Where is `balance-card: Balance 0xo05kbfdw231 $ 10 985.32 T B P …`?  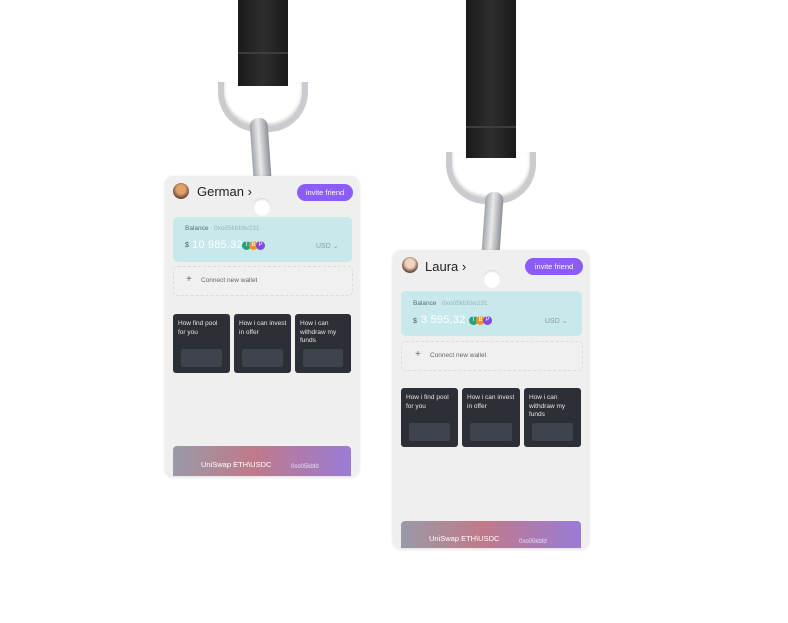
balance-card: Balance 0xo05kbfdw231 $ 10 985.32 T B P … is located at coordinates (262, 239).